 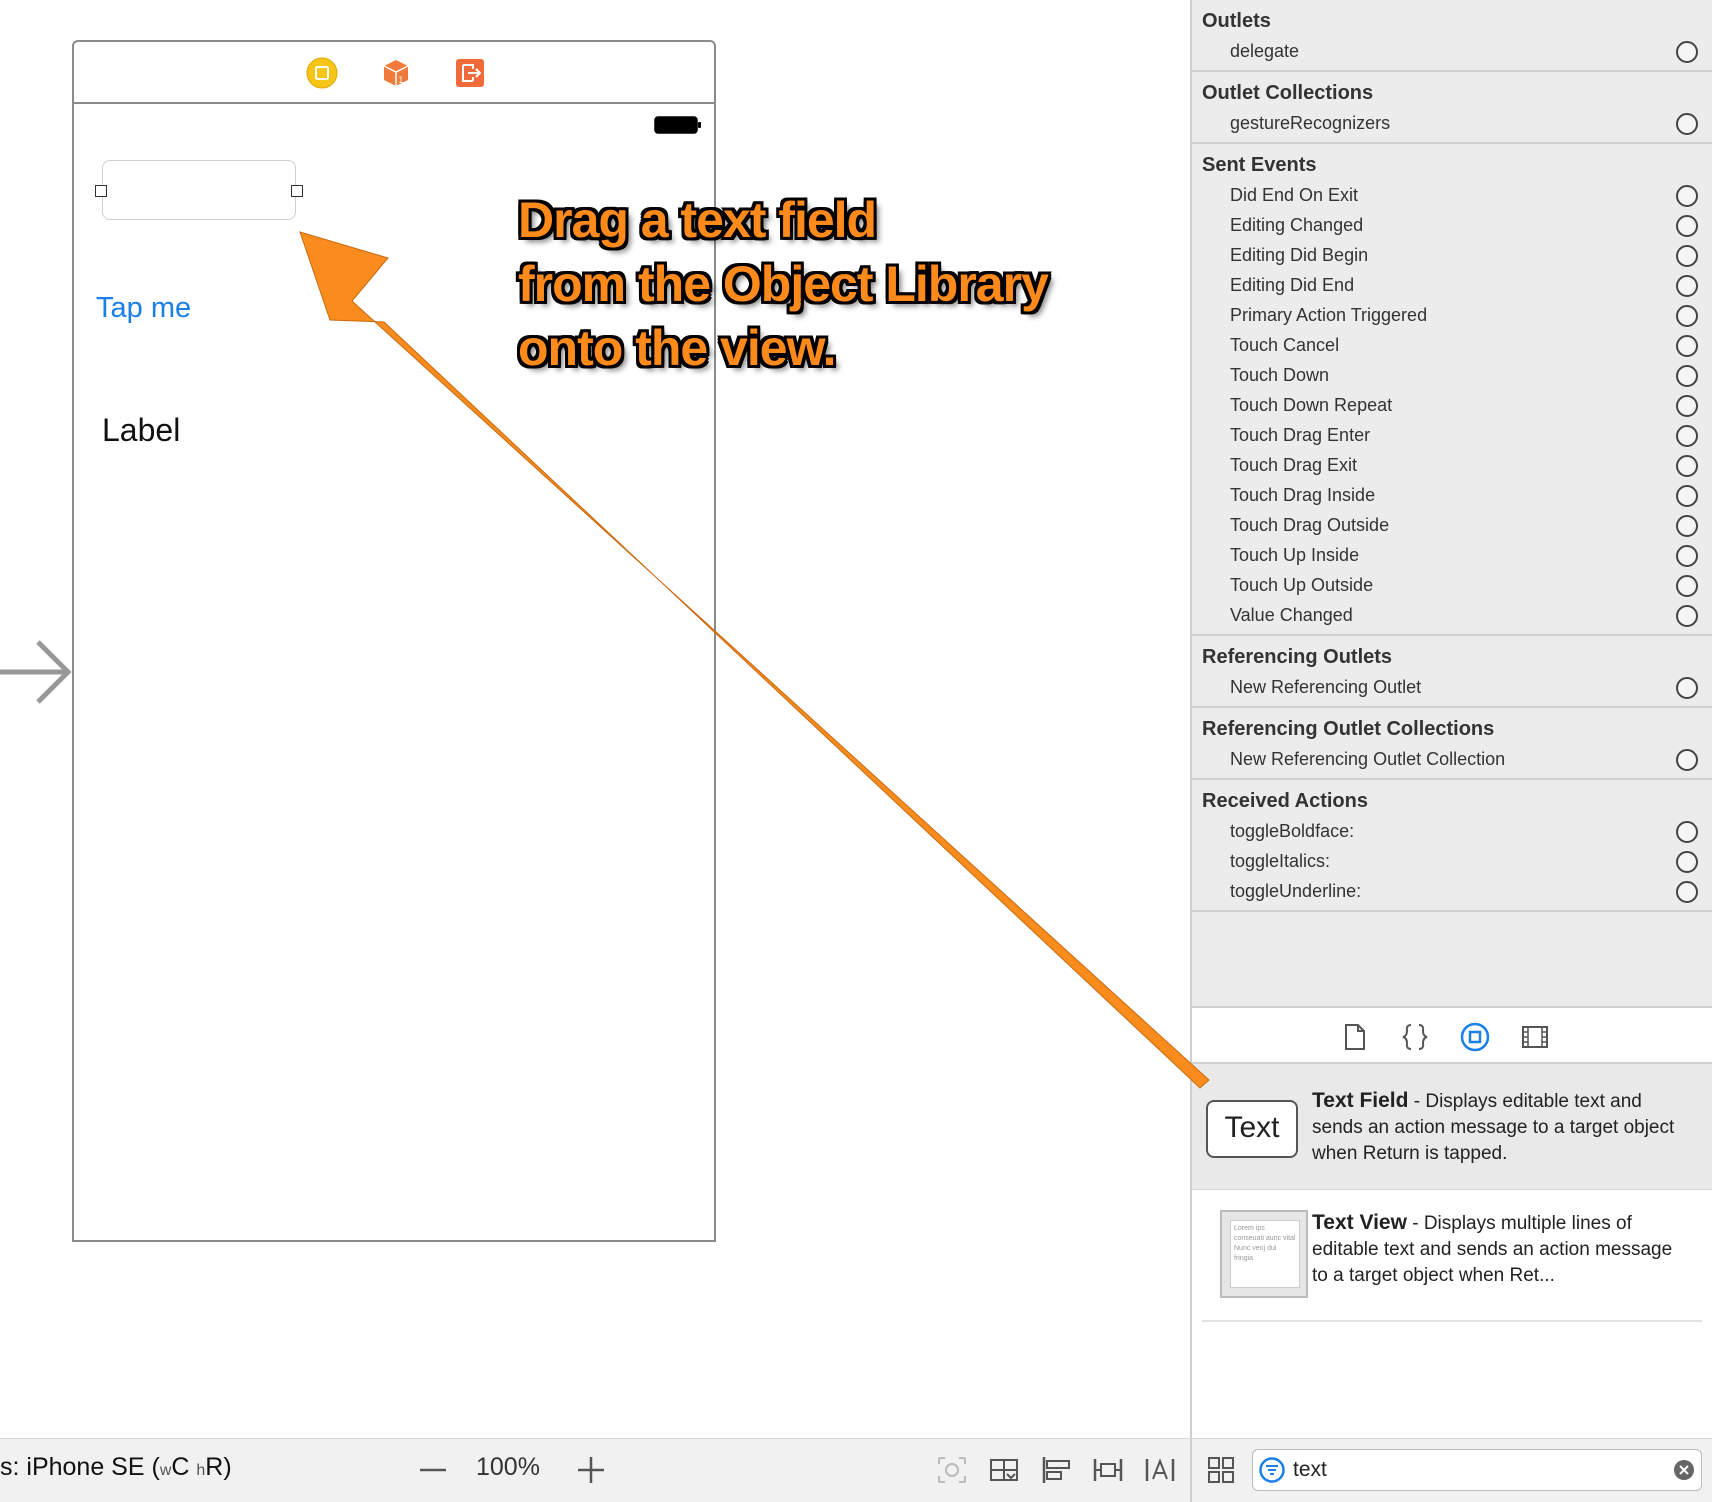 I want to click on embed-in-stack-icon, so click(x=1004, y=1470).